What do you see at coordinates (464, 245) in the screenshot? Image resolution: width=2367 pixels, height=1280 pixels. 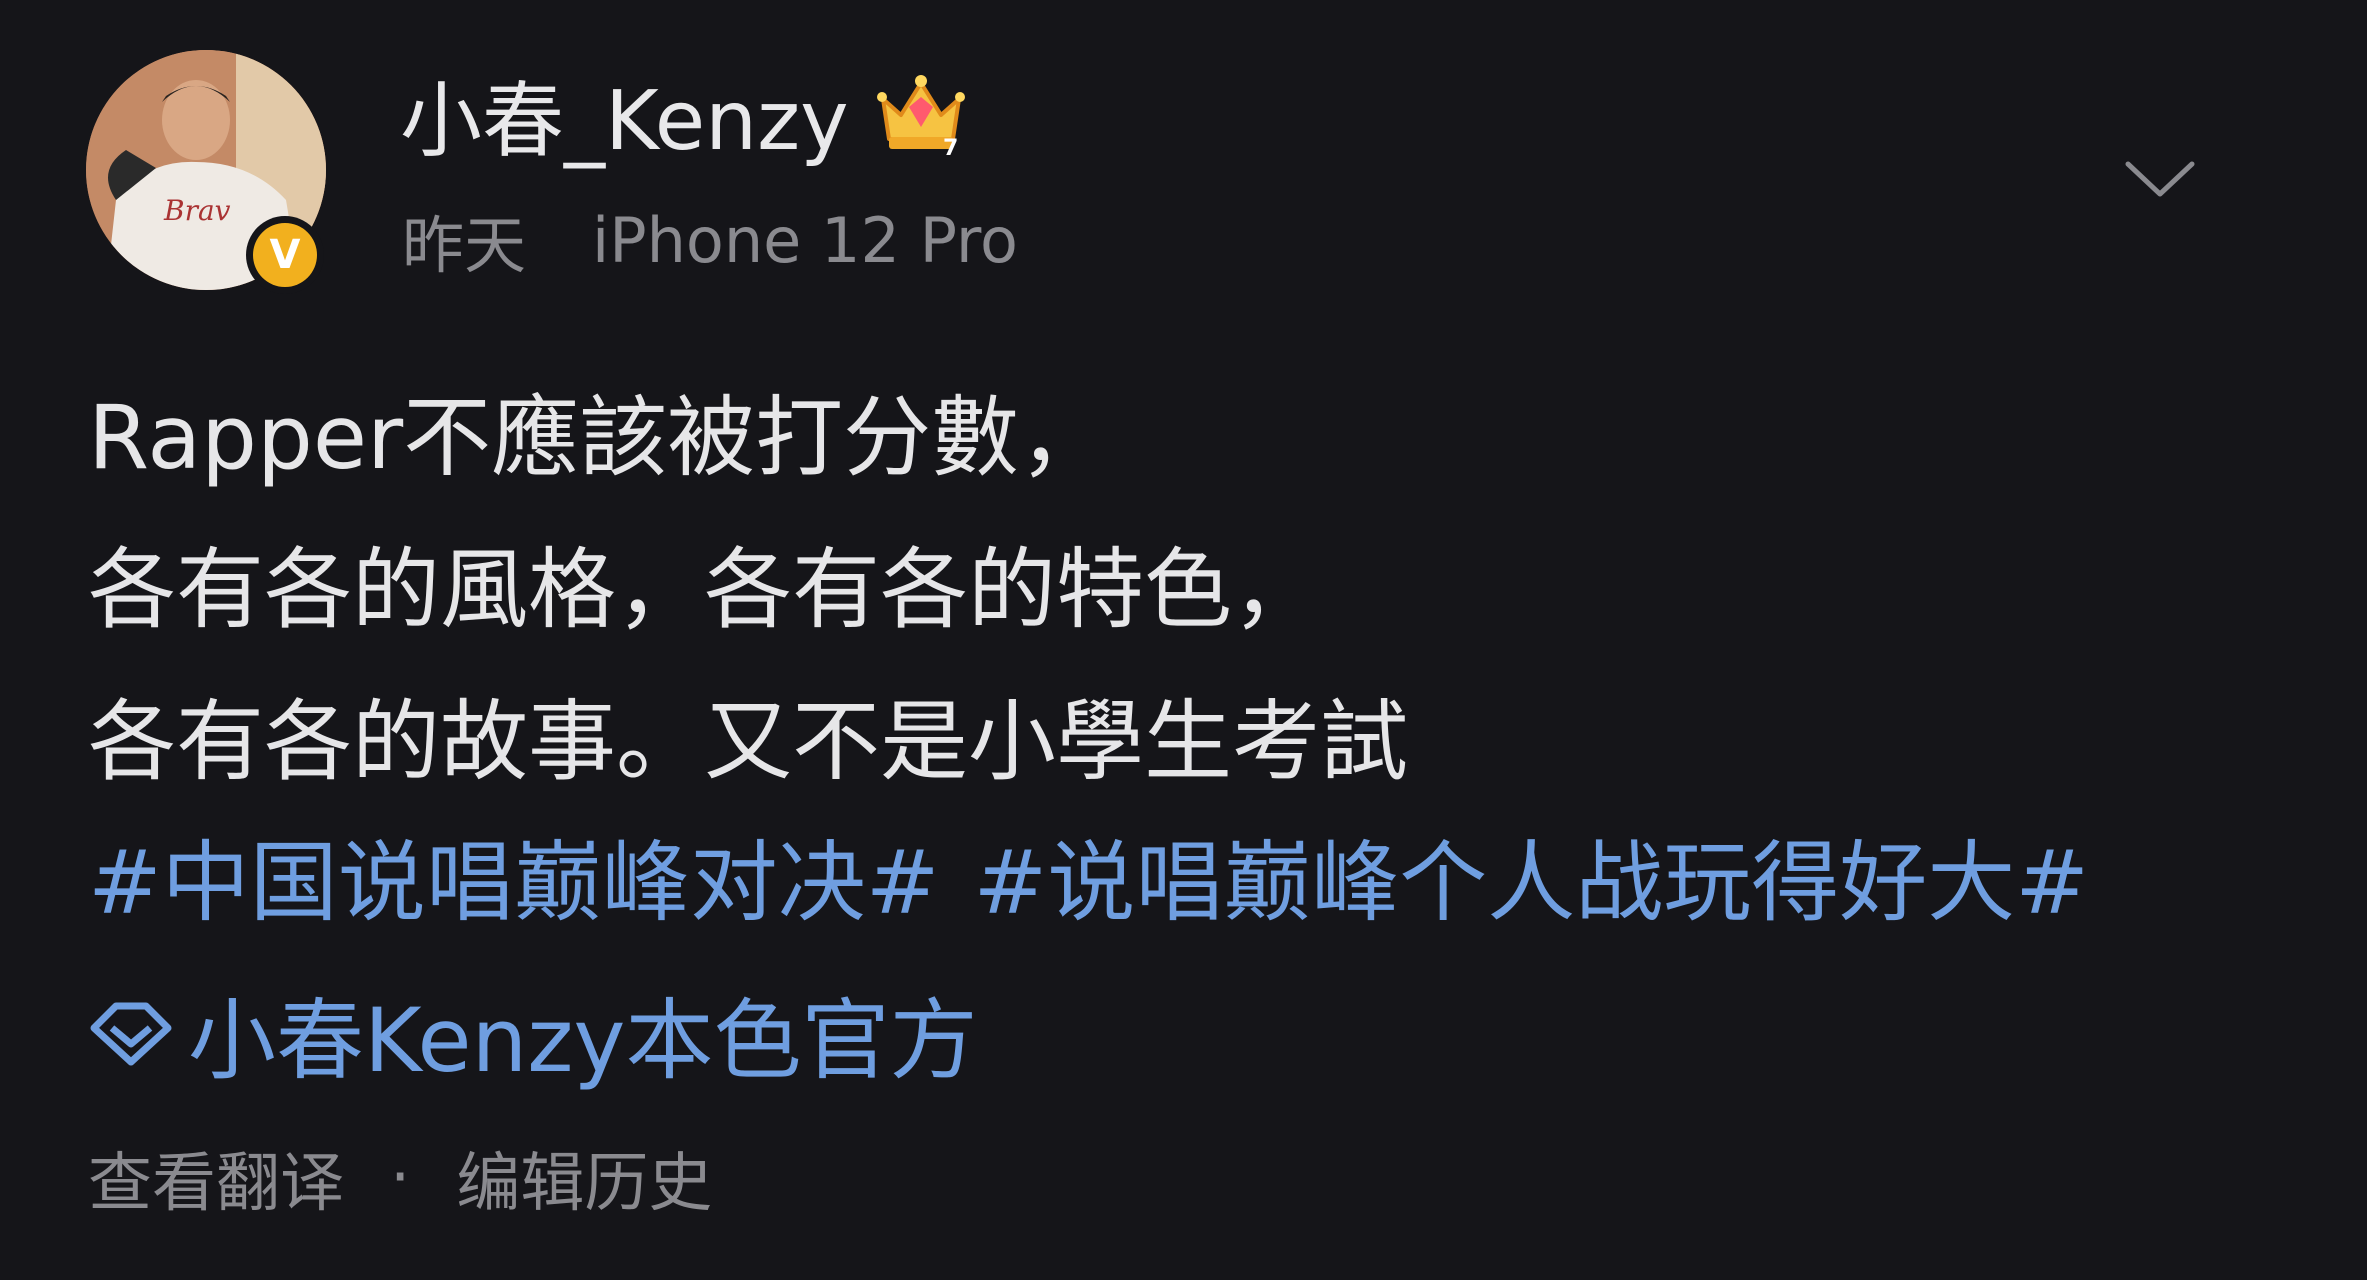 I see `post-time: 昨天` at bounding box center [464, 245].